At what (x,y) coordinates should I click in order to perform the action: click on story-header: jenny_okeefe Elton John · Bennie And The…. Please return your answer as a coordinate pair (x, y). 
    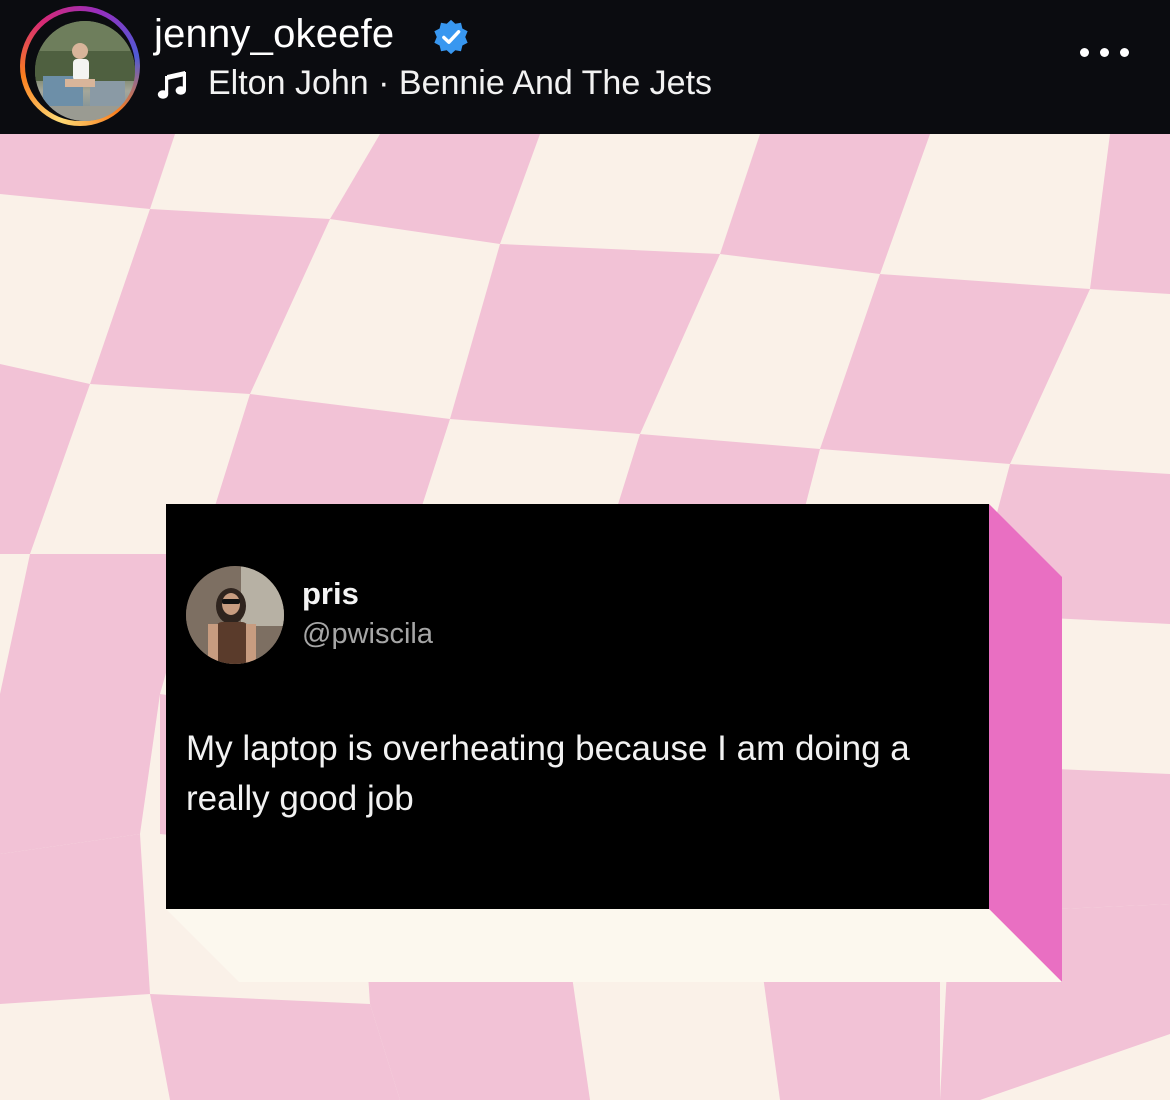
    Looking at the image, I should click on (585, 67).